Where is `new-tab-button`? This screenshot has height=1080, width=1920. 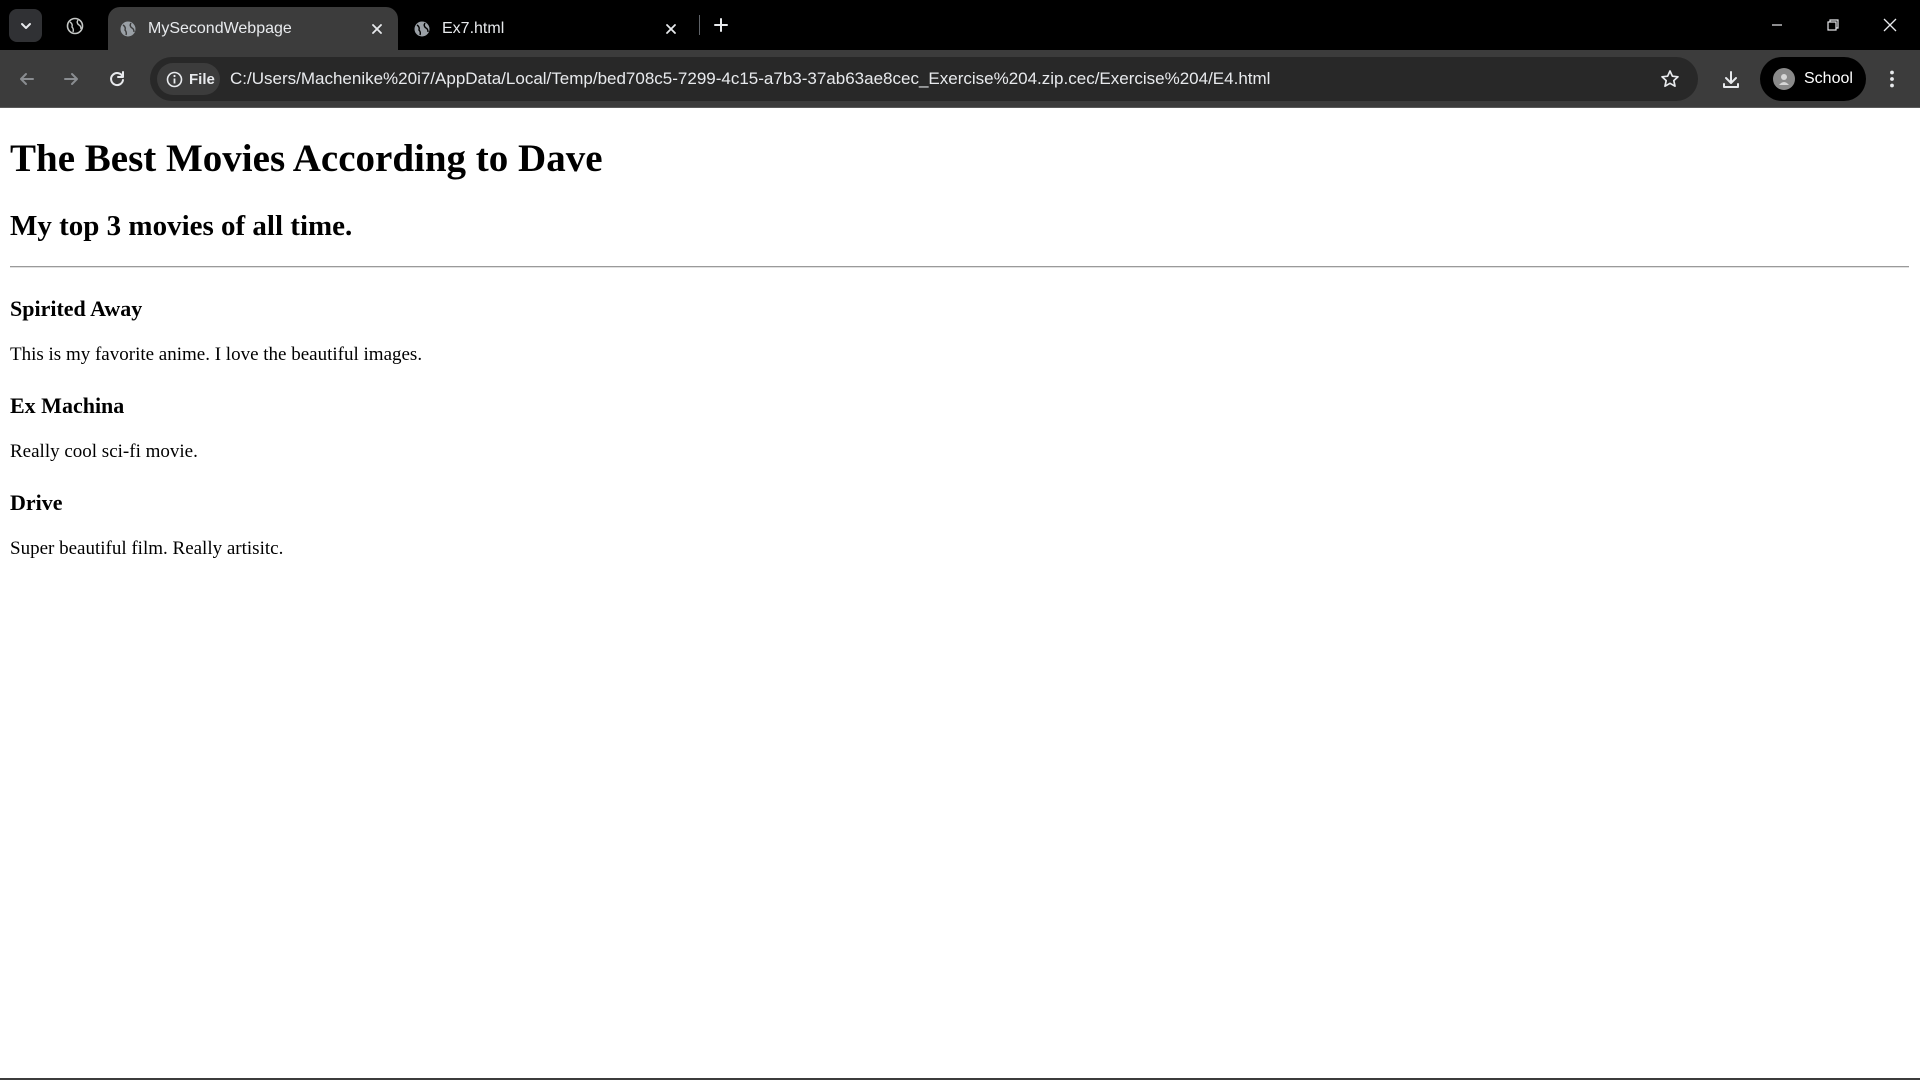 new-tab-button is located at coordinates (721, 25).